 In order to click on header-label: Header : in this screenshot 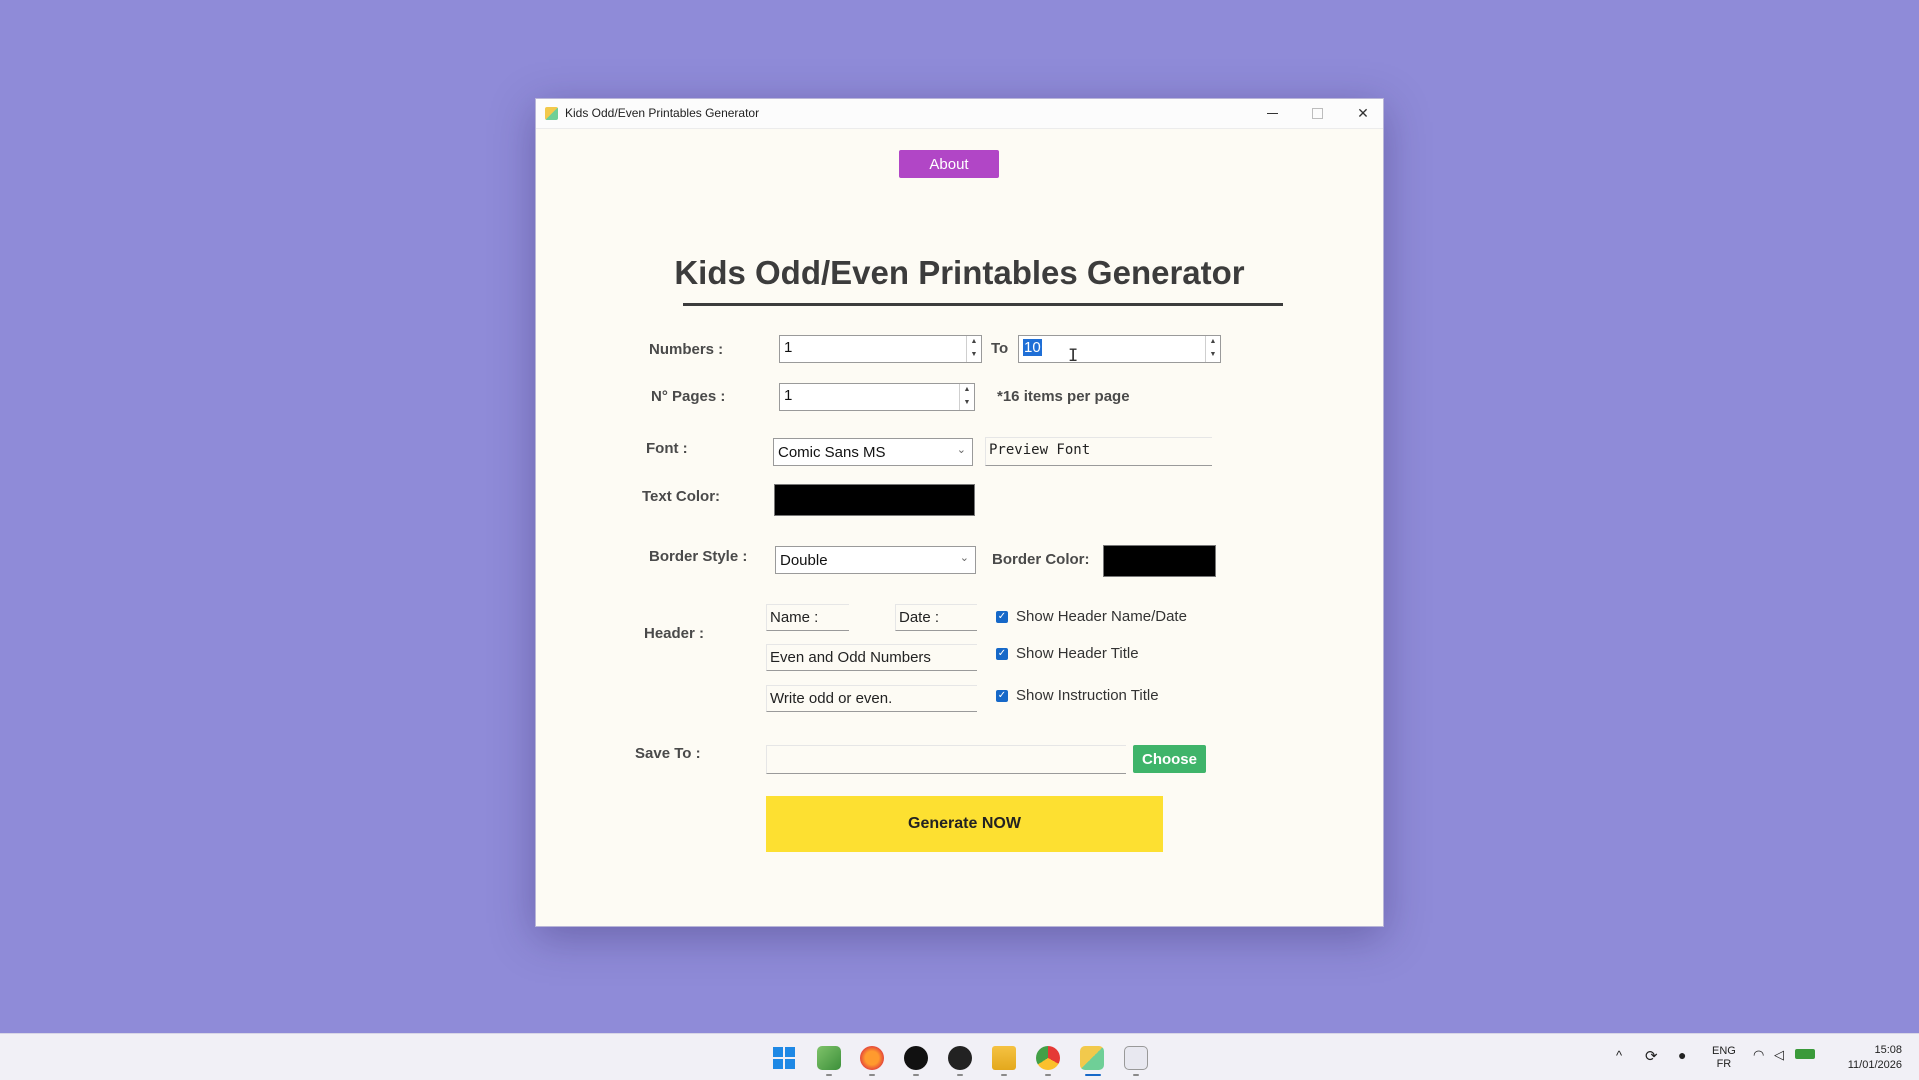, I will do `click(674, 633)`.